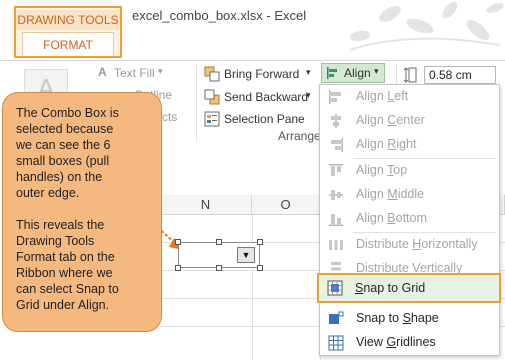 This screenshot has height=360, width=505. What do you see at coordinates (55, 241) in the screenshot?
I see `callout-line: Drawing Tools` at bounding box center [55, 241].